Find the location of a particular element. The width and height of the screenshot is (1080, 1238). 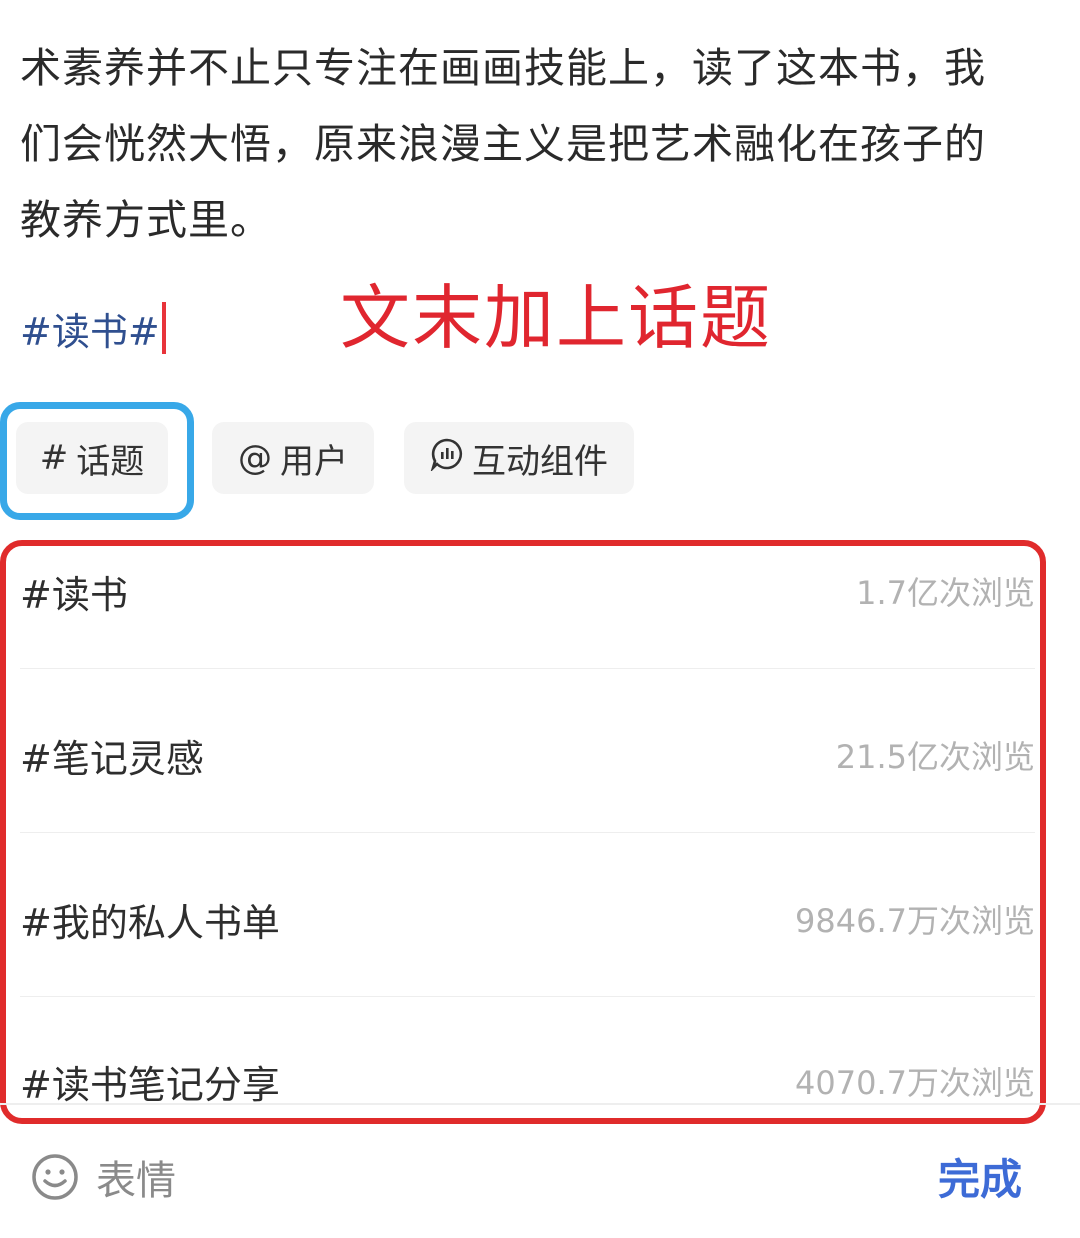

topic-view-count: 9846.7万次浏览 is located at coordinates (915, 921).